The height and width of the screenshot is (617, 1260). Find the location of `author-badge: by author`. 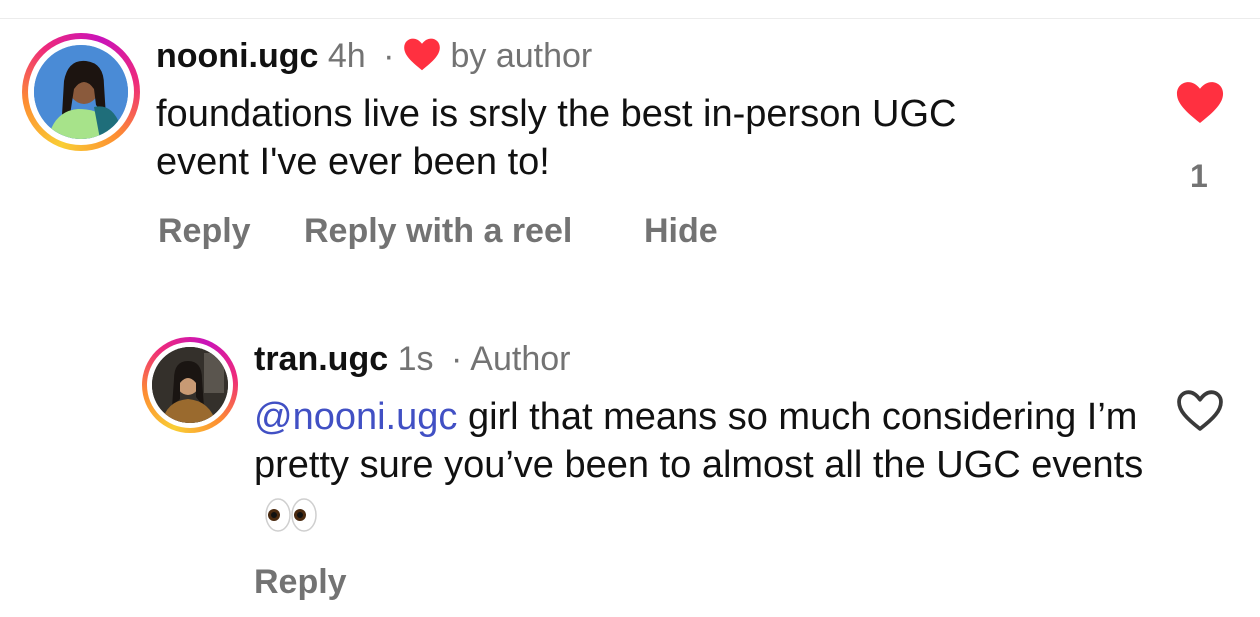

author-badge: by author is located at coordinates (521, 56).